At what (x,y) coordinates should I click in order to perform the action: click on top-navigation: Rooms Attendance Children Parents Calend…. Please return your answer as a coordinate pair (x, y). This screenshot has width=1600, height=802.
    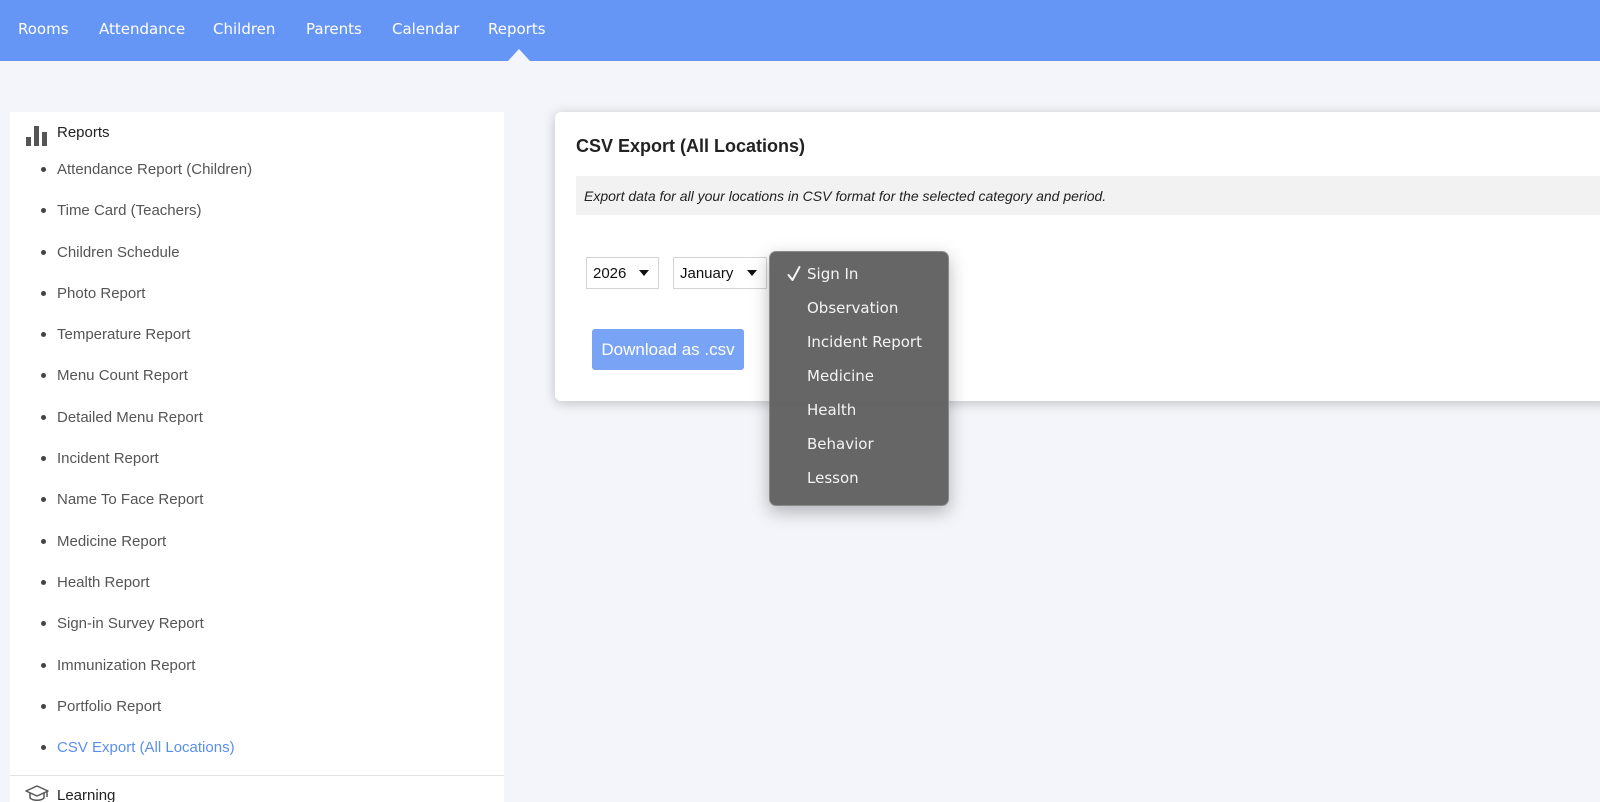
    Looking at the image, I should click on (800, 30).